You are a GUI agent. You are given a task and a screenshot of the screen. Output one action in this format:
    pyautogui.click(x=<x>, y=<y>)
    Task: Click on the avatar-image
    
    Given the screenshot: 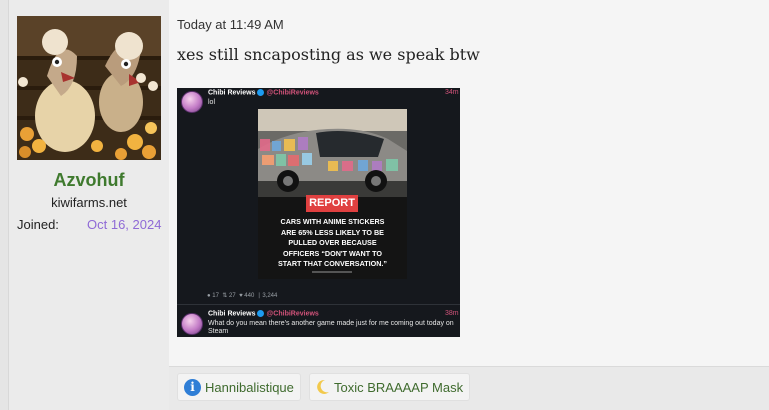 What is the action you would take?
    pyautogui.click(x=89, y=88)
    